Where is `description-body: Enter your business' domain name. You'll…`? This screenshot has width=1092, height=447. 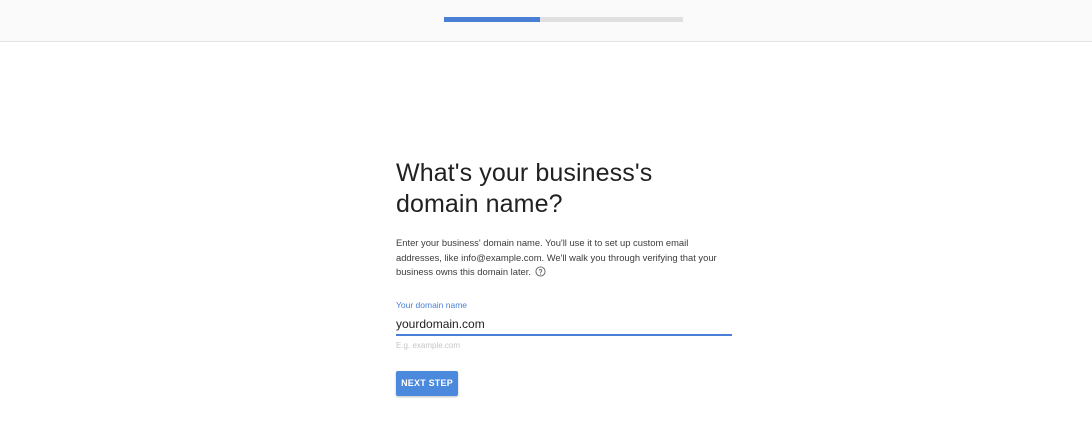 description-body: Enter your business' domain name. You'll… is located at coordinates (556, 257).